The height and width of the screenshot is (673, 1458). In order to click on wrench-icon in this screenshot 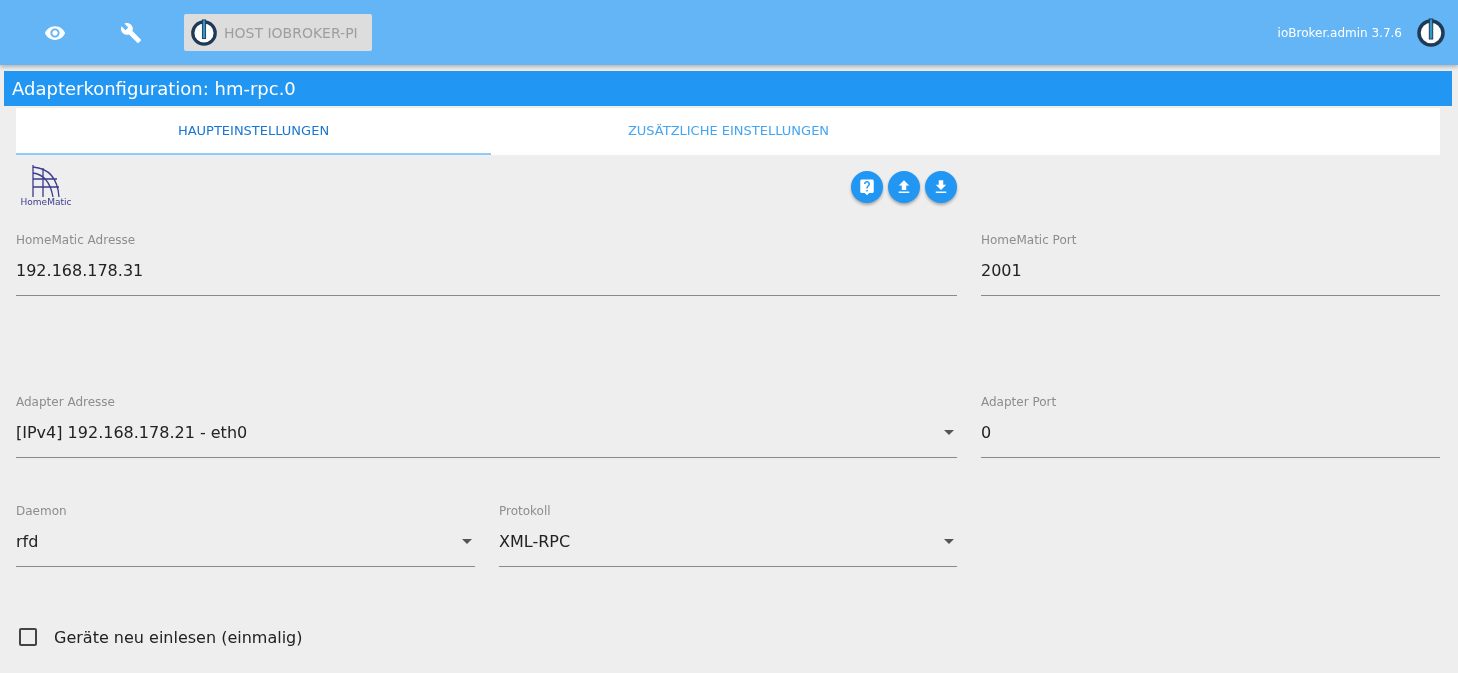, I will do `click(131, 32)`.